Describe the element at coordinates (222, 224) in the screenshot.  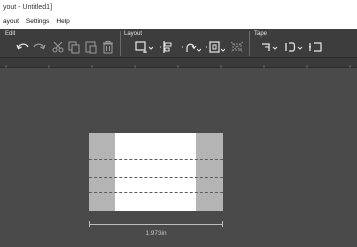
I see `dimension-tick-right` at that location.